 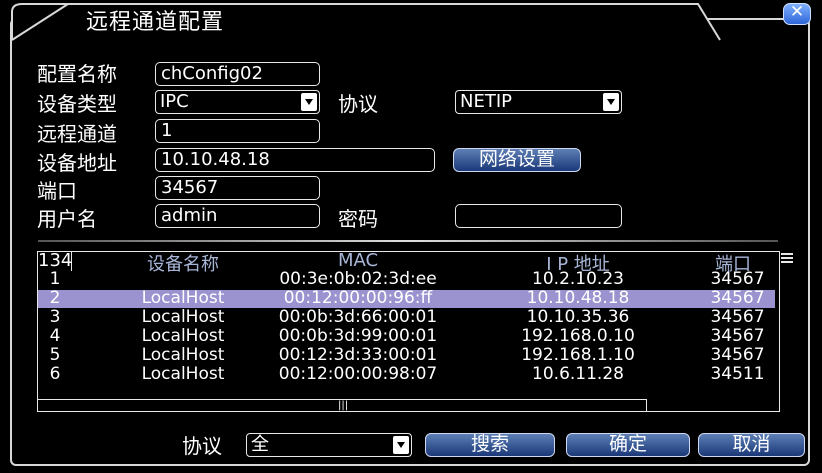 I want to click on row-index: 2, so click(x=55, y=298).